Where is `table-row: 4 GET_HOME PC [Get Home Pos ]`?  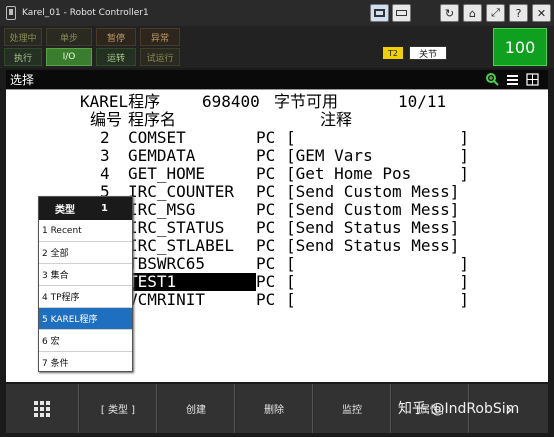
table-row: 4 GET_HOME PC [Get Home Pos ] is located at coordinates (277, 174).